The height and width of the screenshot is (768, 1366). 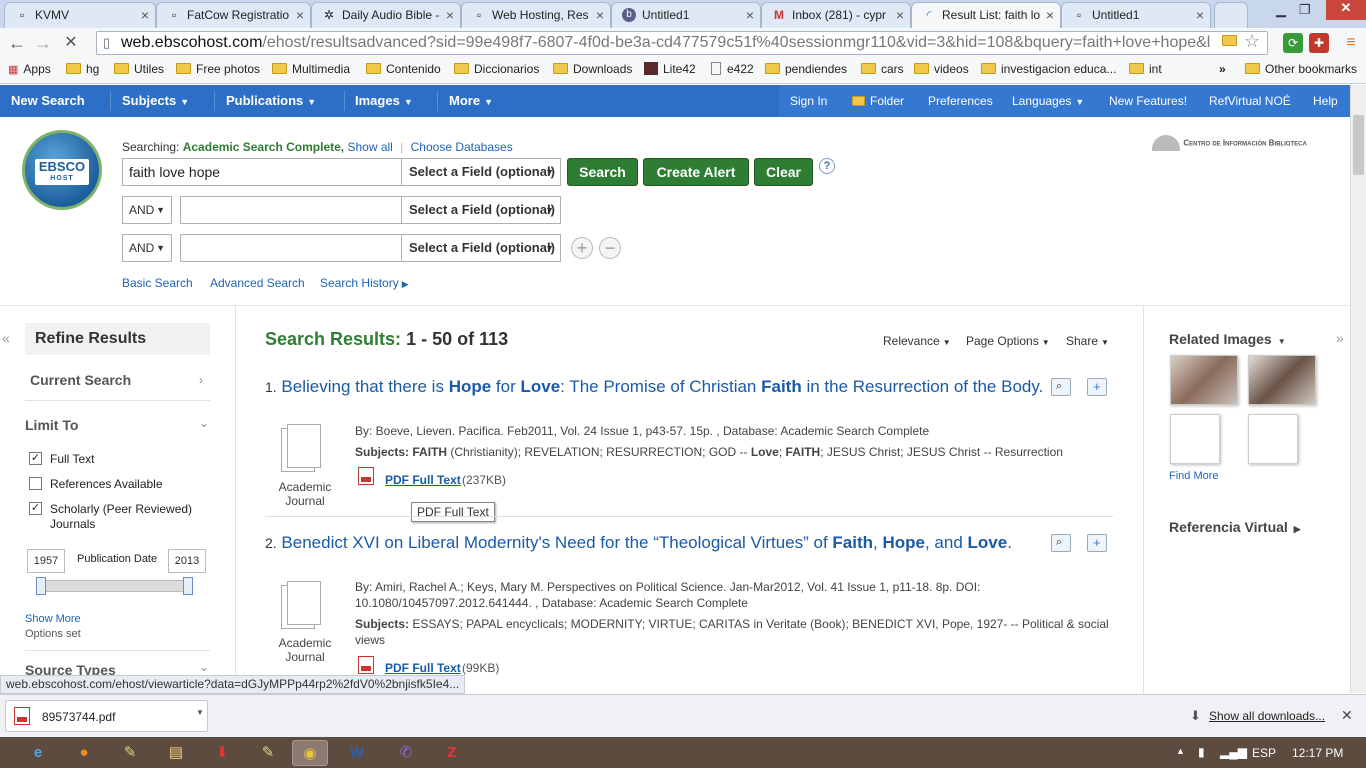 What do you see at coordinates (35, 458) in the screenshot?
I see `full-text-checkbox: ✓` at bounding box center [35, 458].